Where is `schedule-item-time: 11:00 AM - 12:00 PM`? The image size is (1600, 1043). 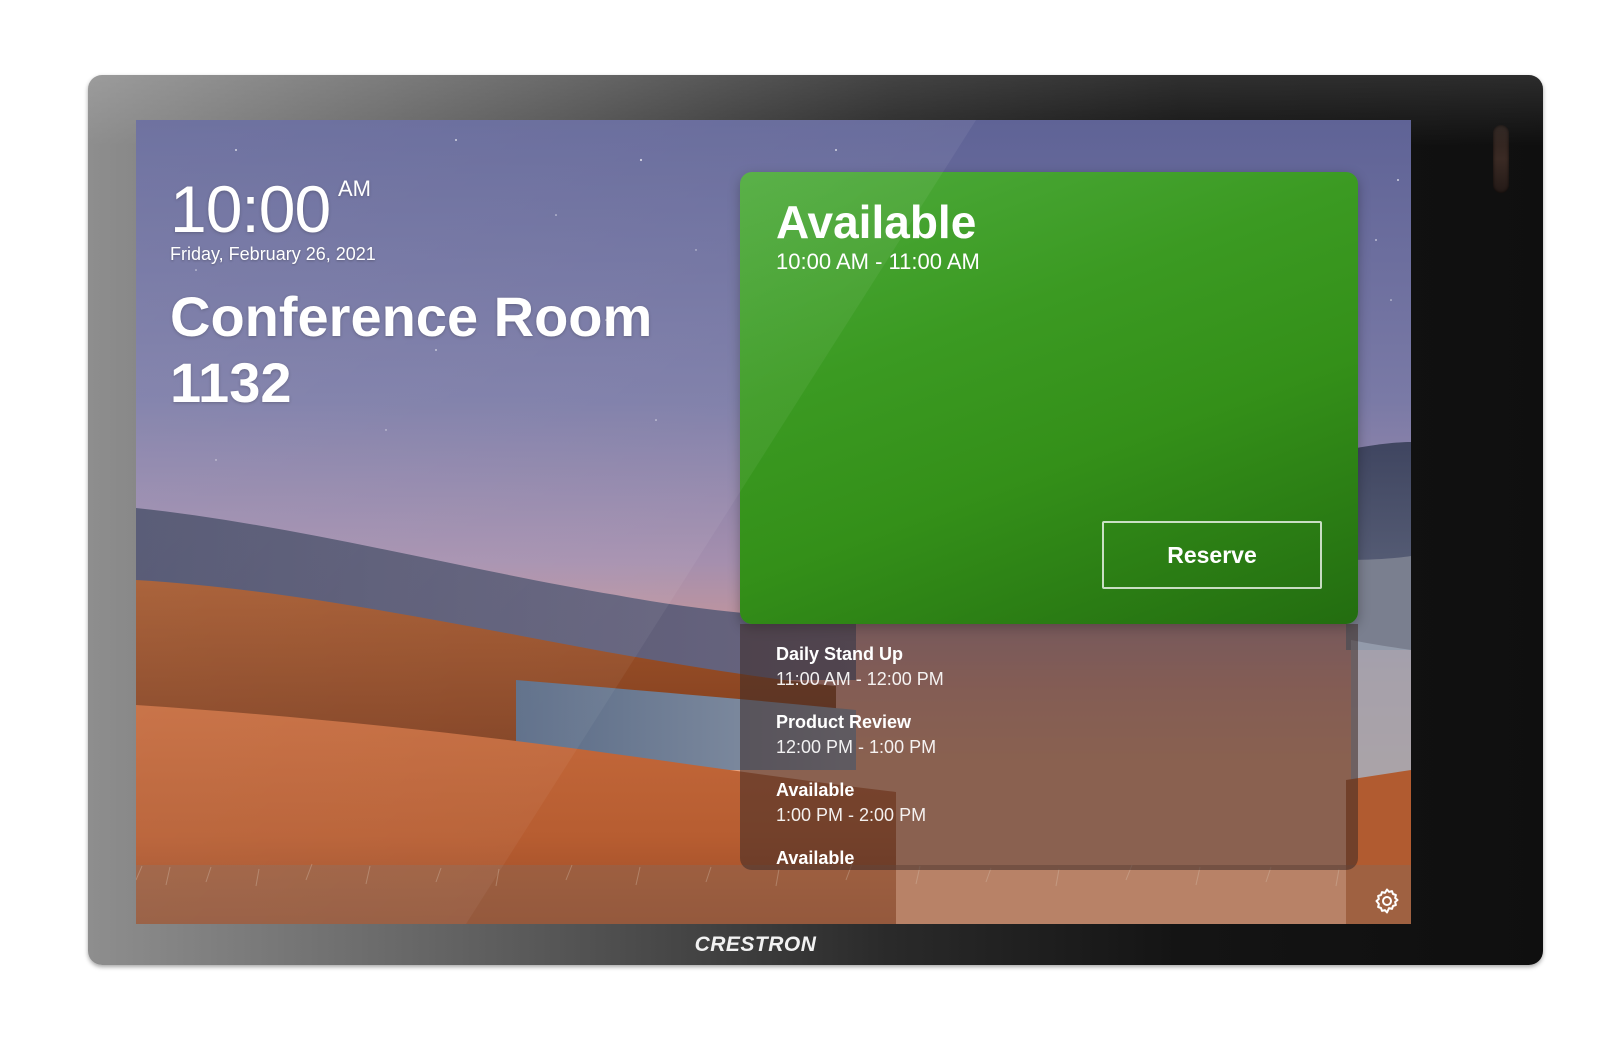 schedule-item-time: 11:00 AM - 12:00 PM is located at coordinates (860, 679).